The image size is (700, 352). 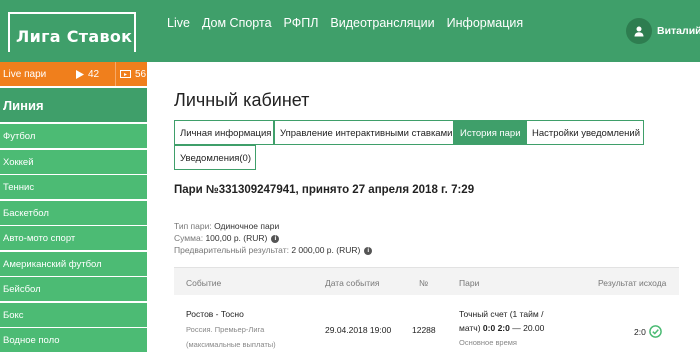 I want to click on live-video-count: 42, so click(x=94, y=74).